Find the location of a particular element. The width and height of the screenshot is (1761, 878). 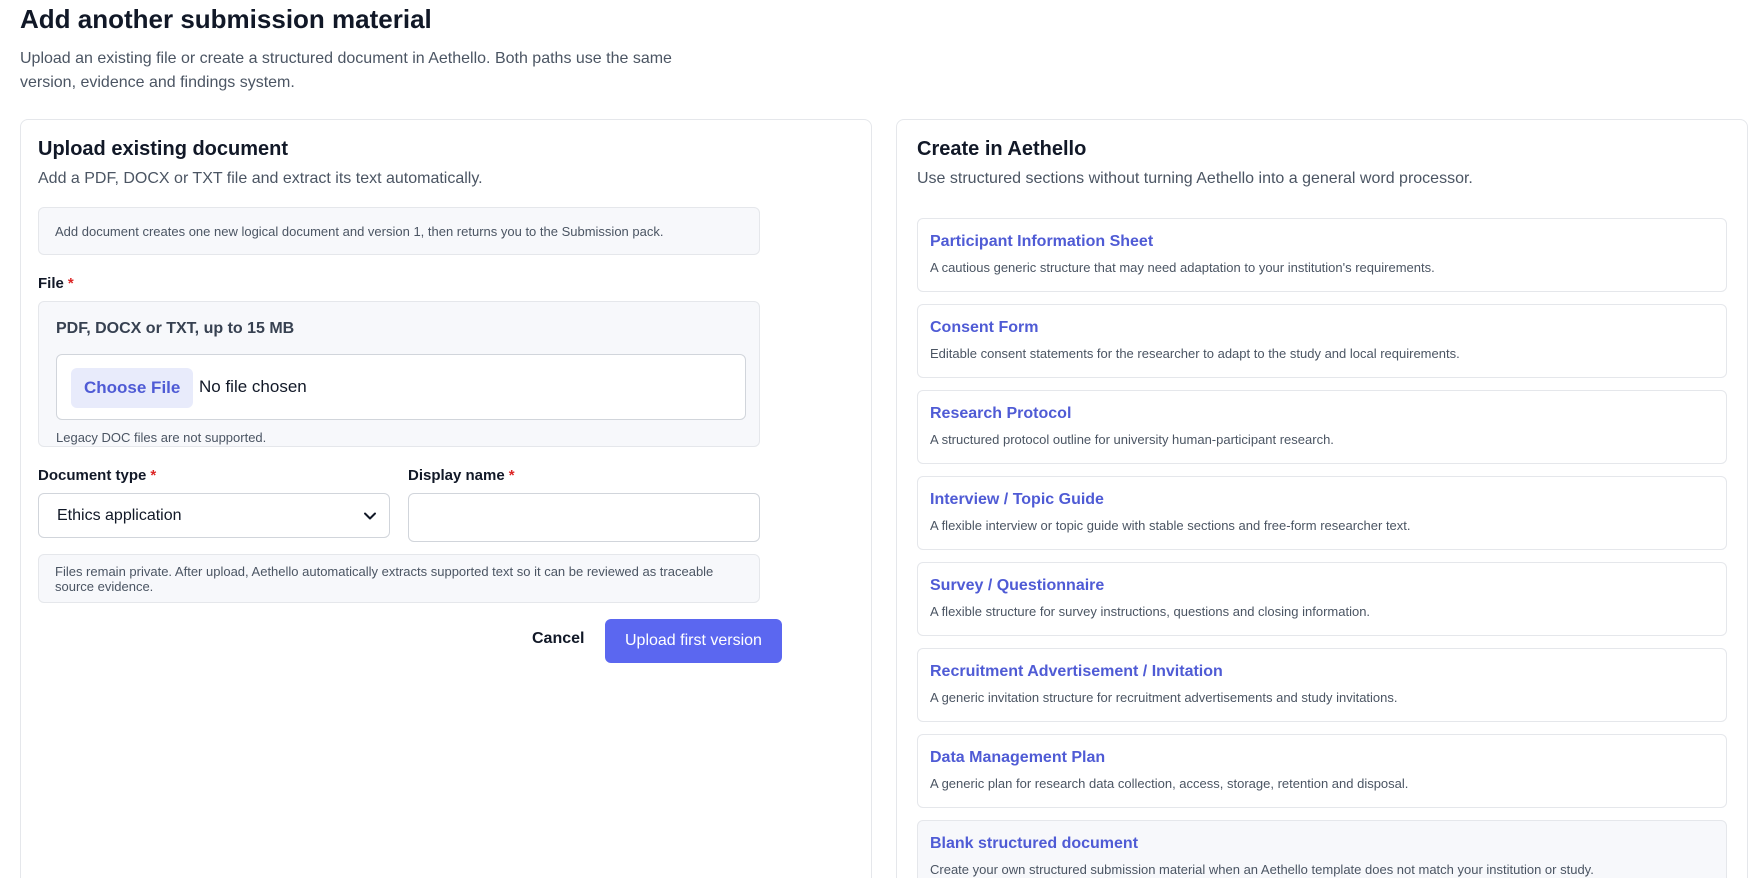

choose-file-button: Choose File is located at coordinates (132, 388).